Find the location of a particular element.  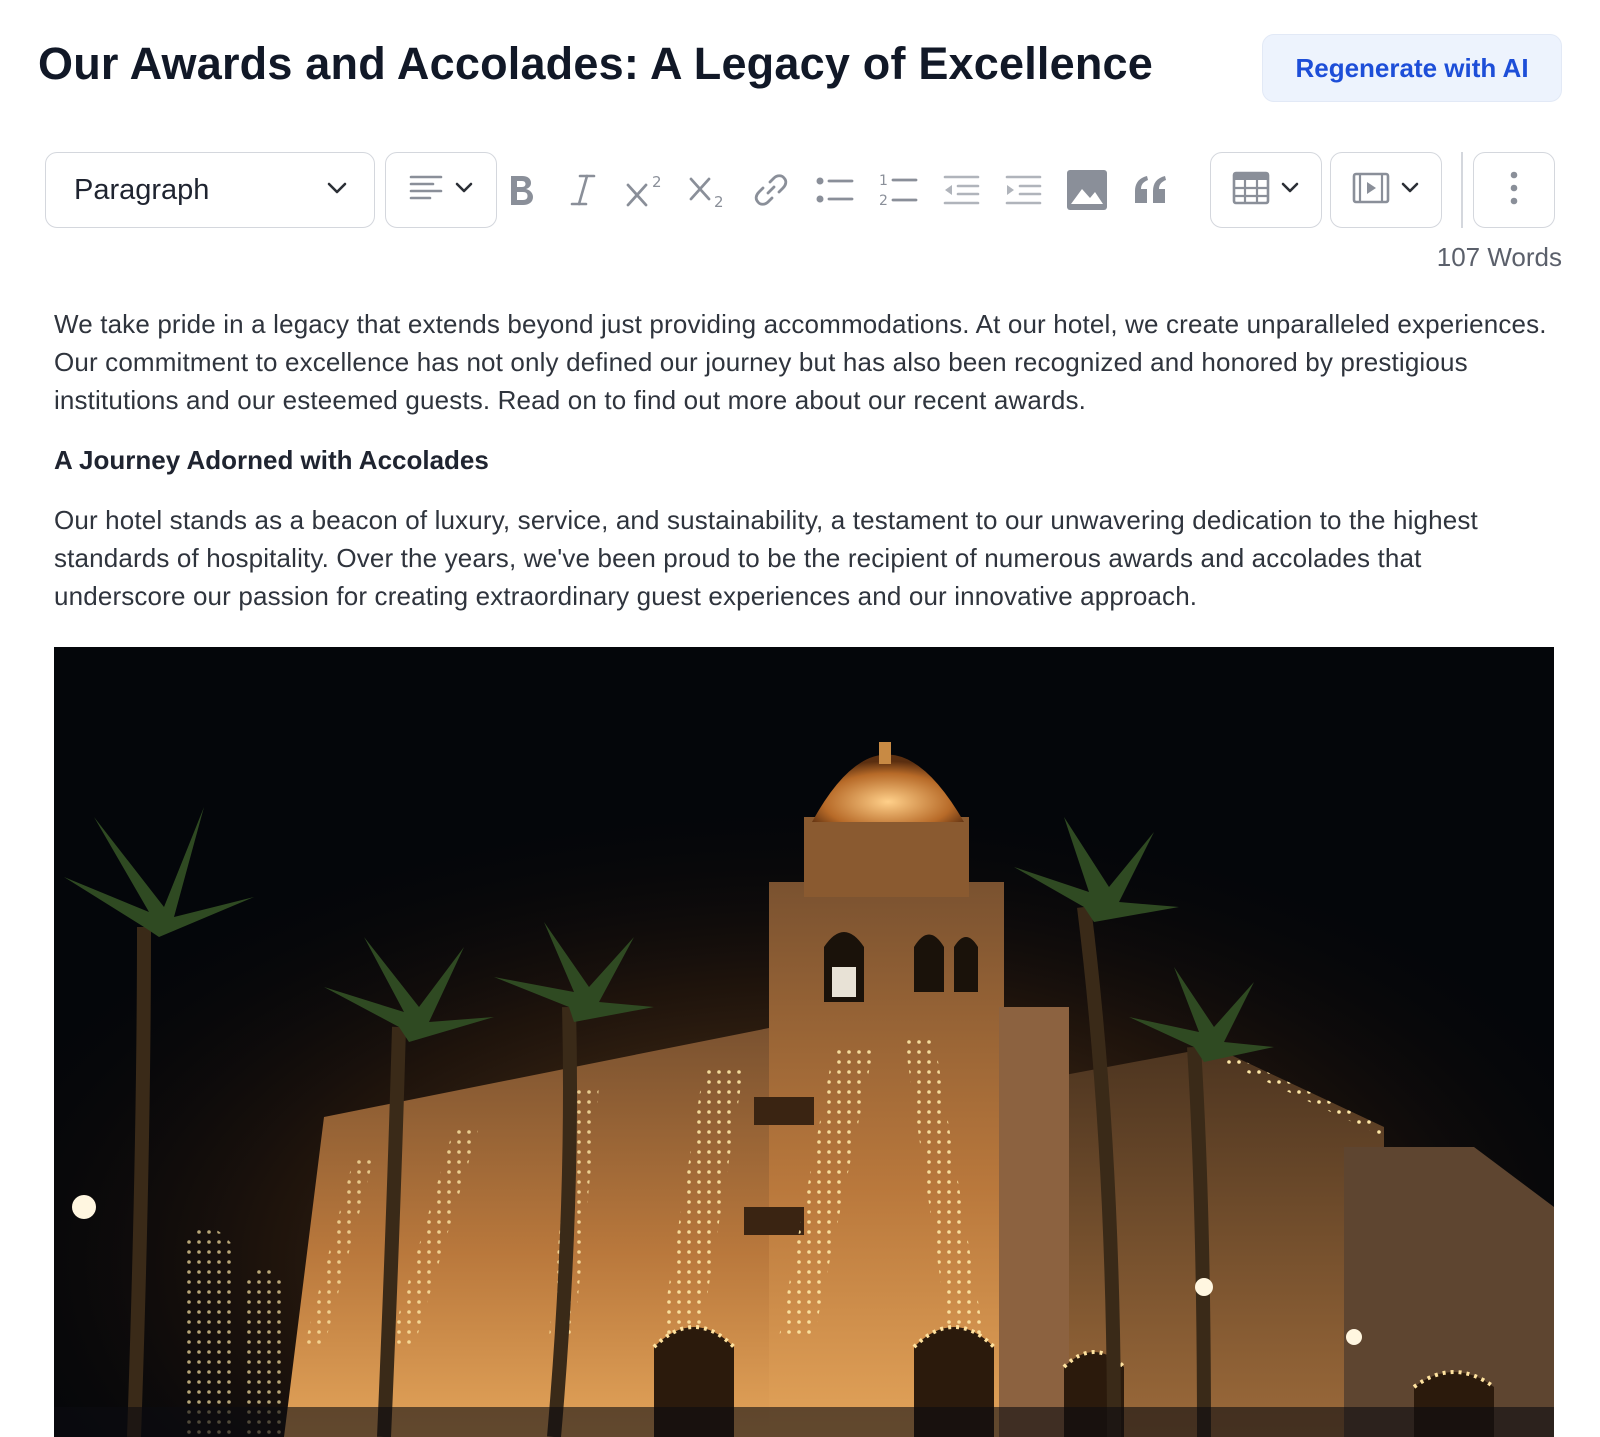

align-left-icon is located at coordinates (426, 190).